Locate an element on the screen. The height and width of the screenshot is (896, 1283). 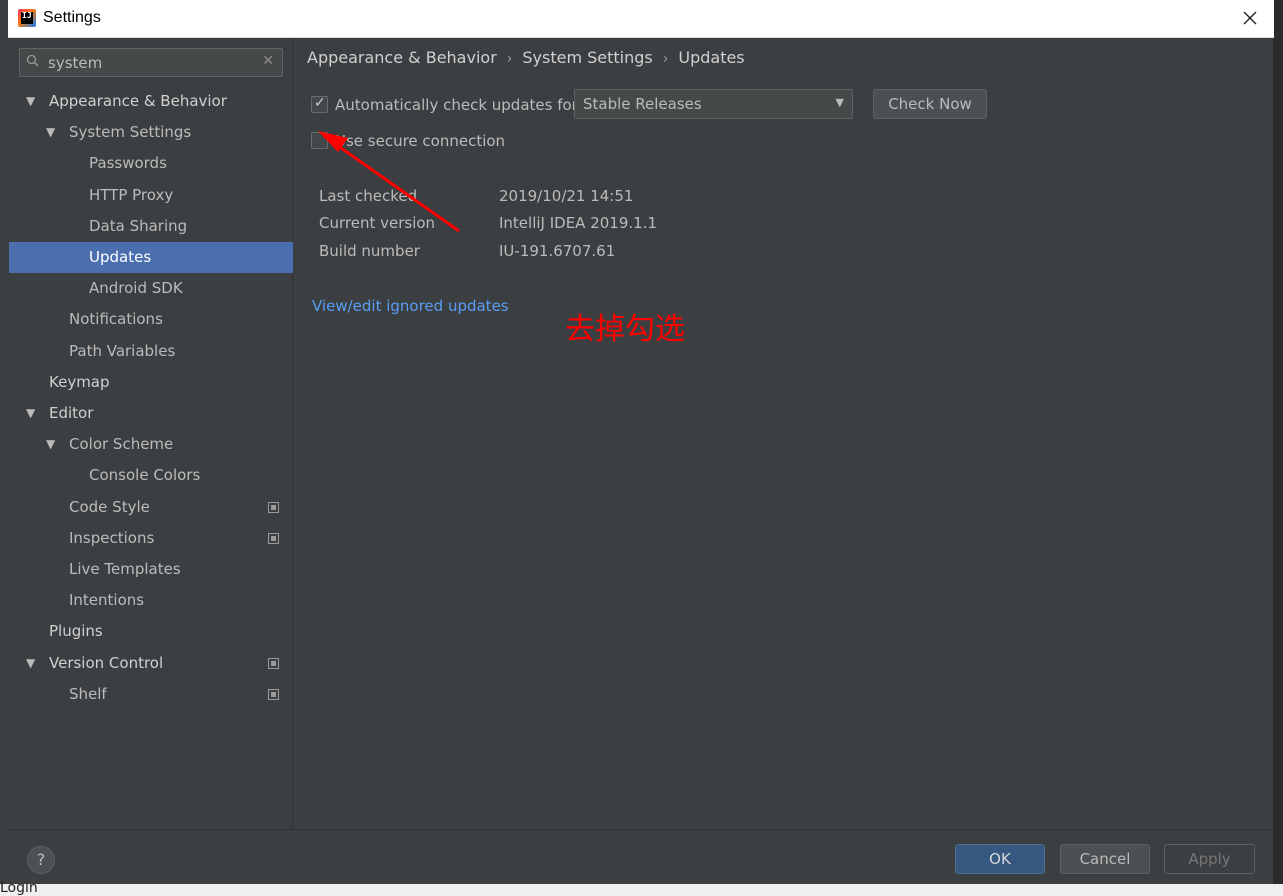
clear-search-icon: ✕ is located at coordinates (268, 61).